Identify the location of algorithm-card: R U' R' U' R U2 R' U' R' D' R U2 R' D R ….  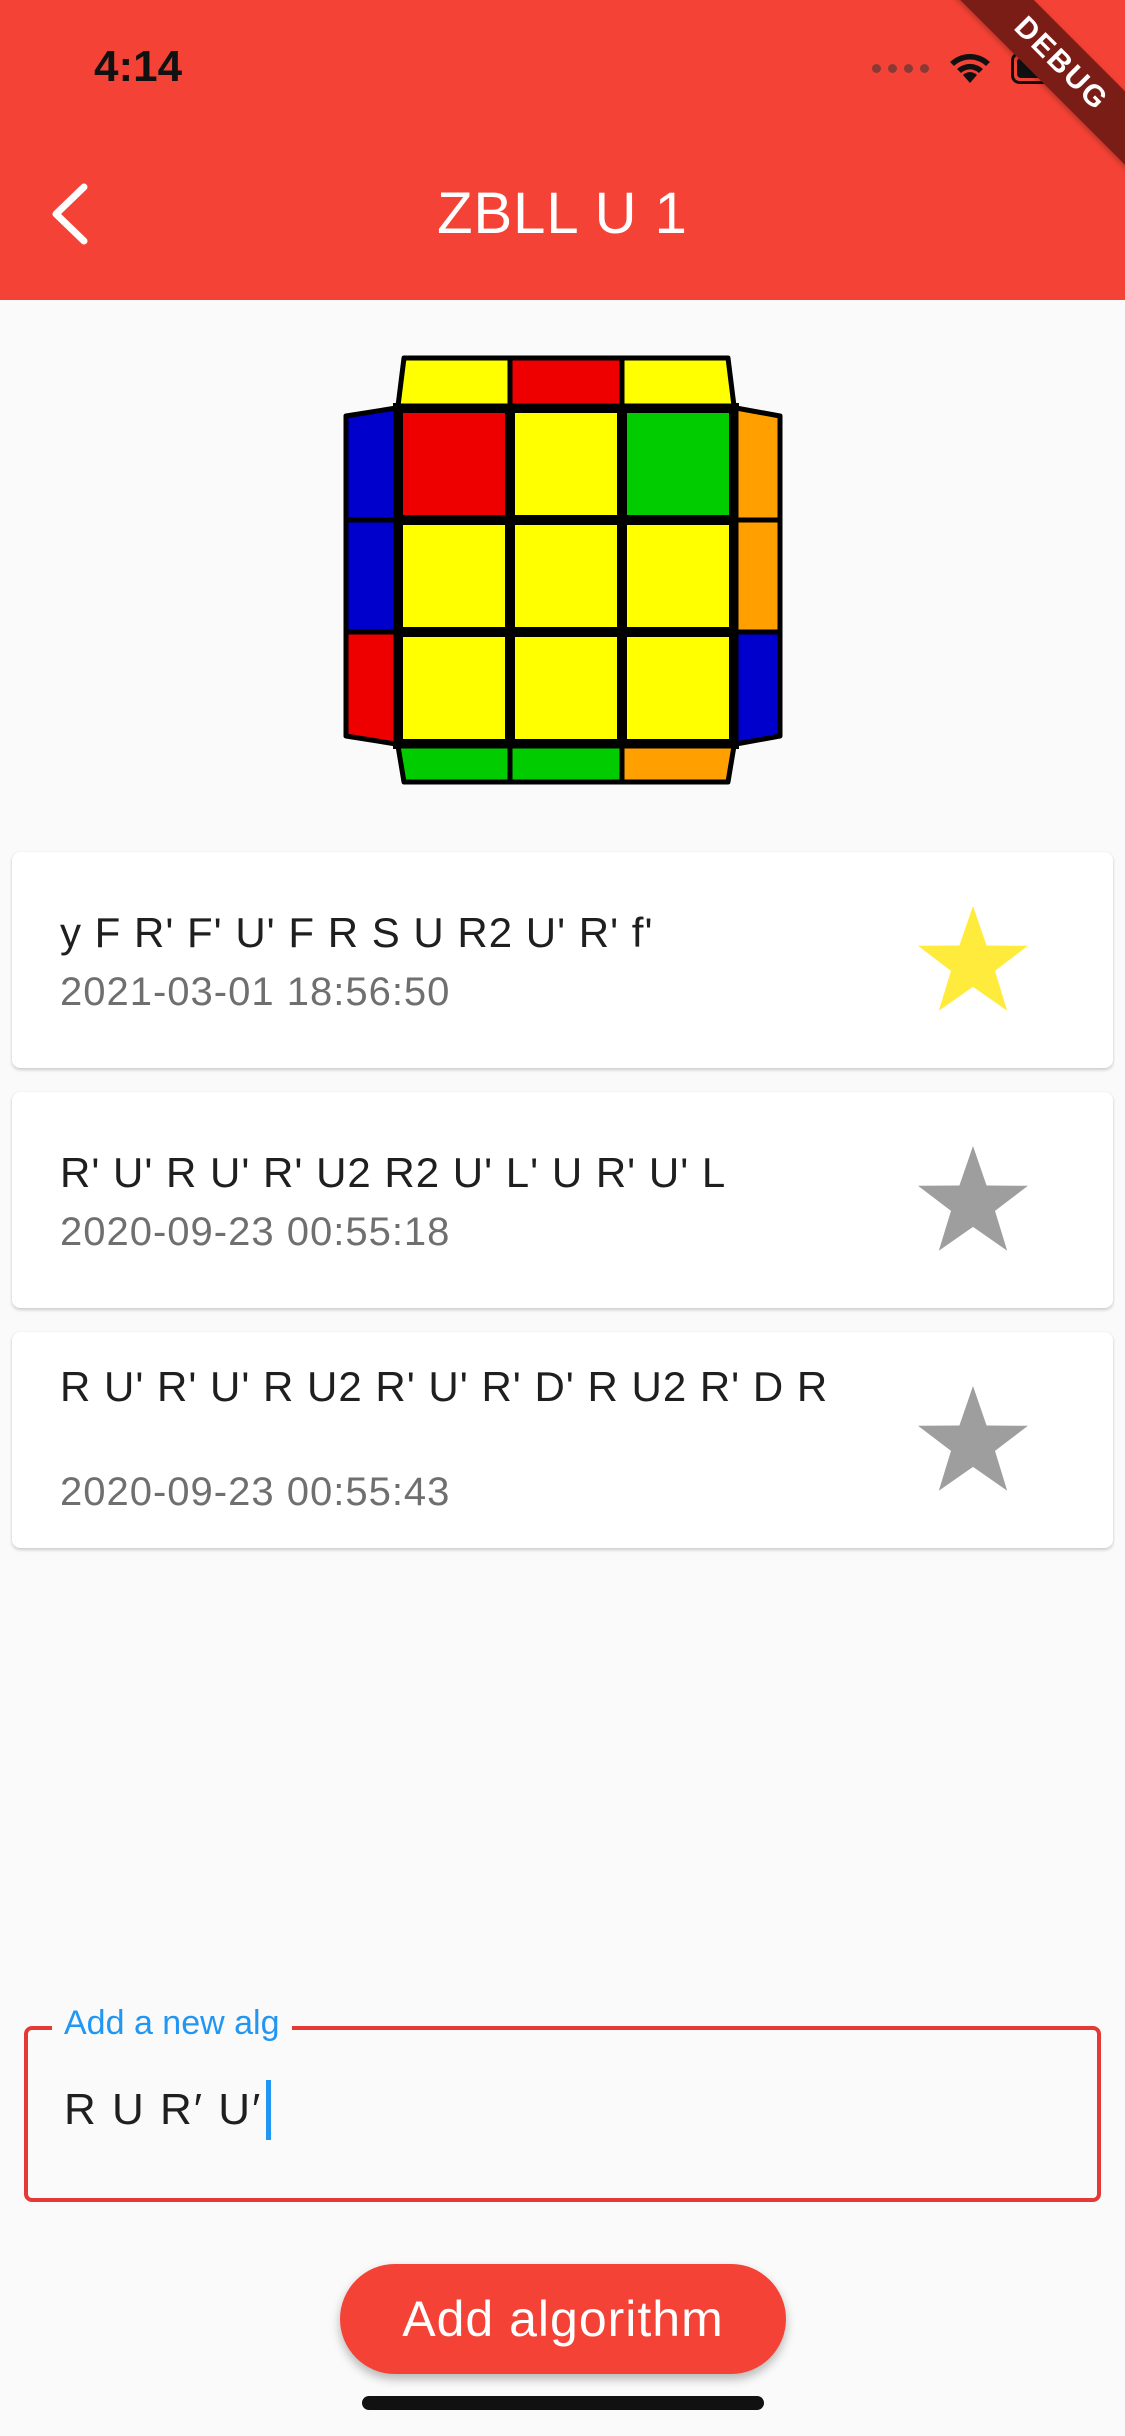
(562, 1440).